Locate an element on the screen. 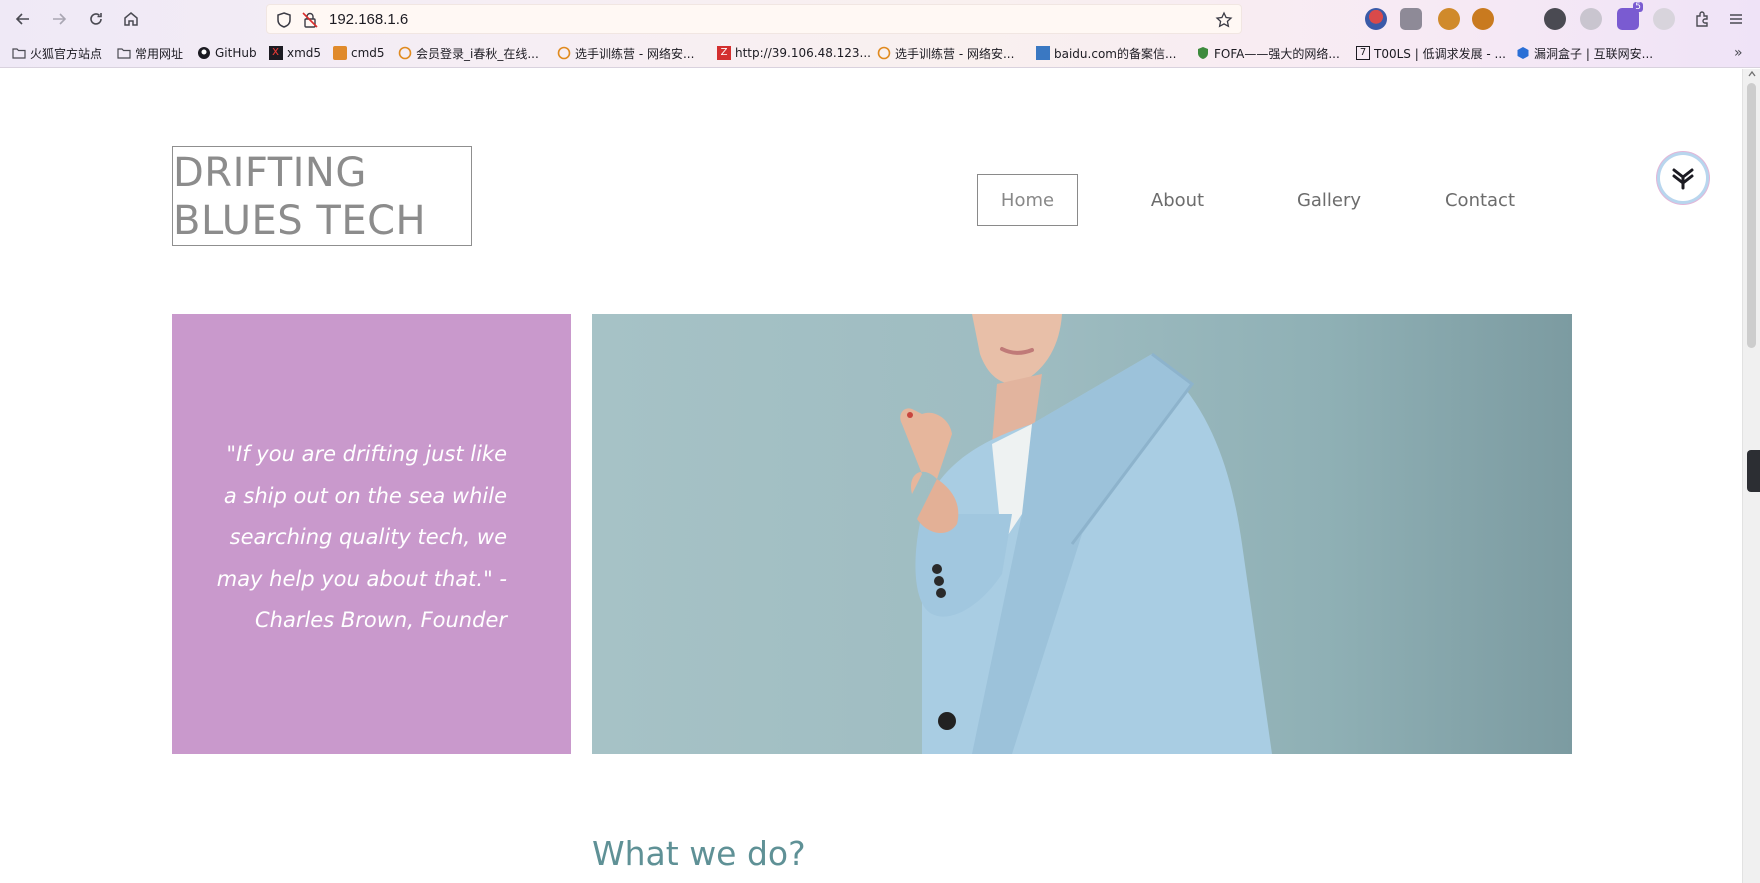 The image size is (1760, 883). assistant-button is located at coordinates (1683, 178).